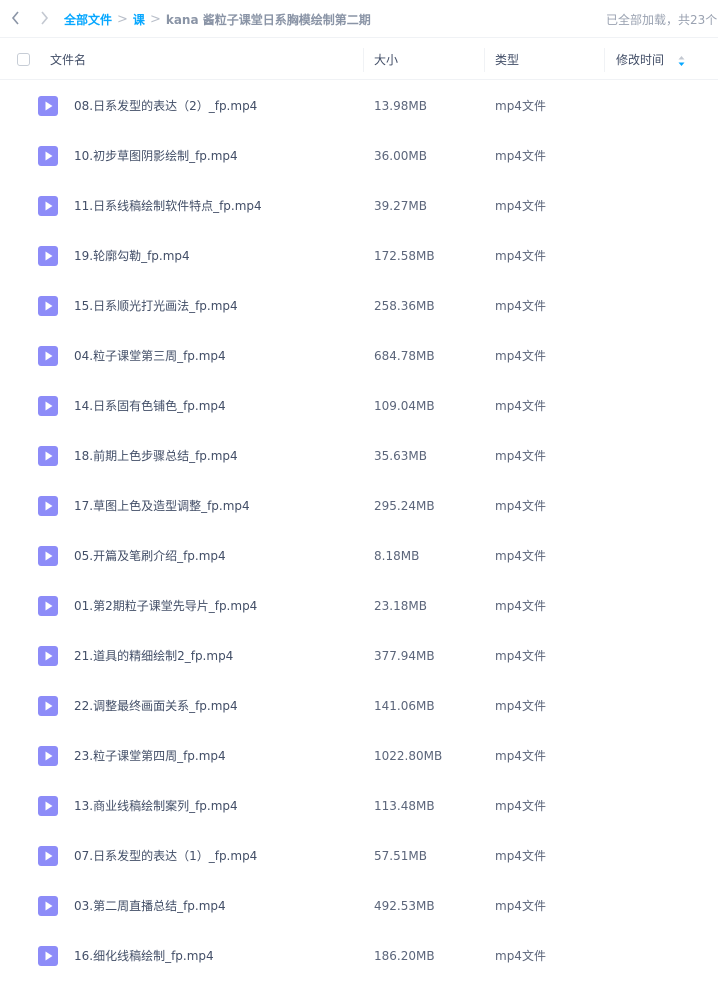 The image size is (718, 981). I want to click on file-name: 11.日系线稿绘制软件特点_fp.mp4, so click(168, 206).